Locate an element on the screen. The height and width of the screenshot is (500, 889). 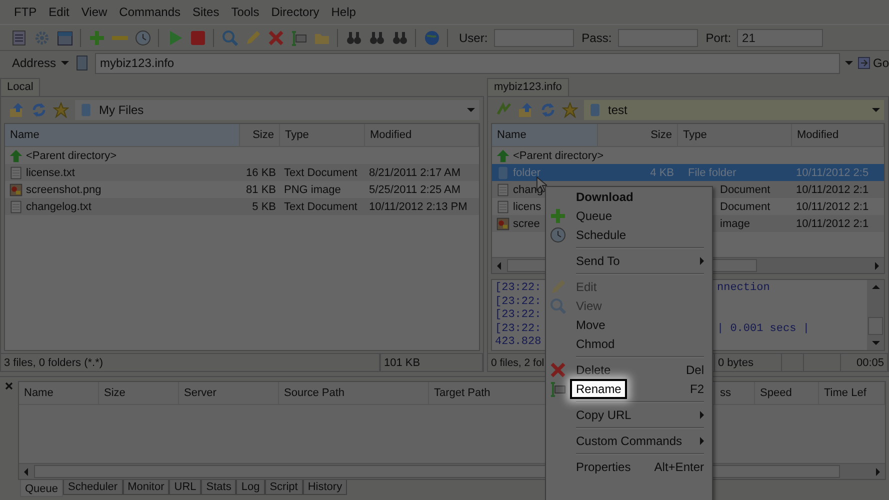
shortcut-text: Alt+Enter is located at coordinates (679, 467).